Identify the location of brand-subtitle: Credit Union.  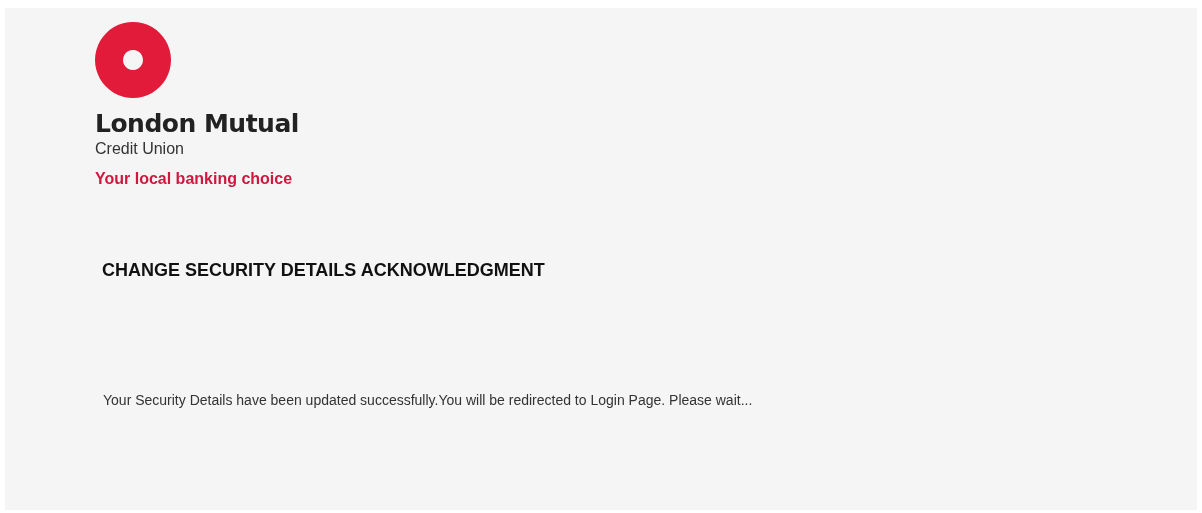
(139, 149).